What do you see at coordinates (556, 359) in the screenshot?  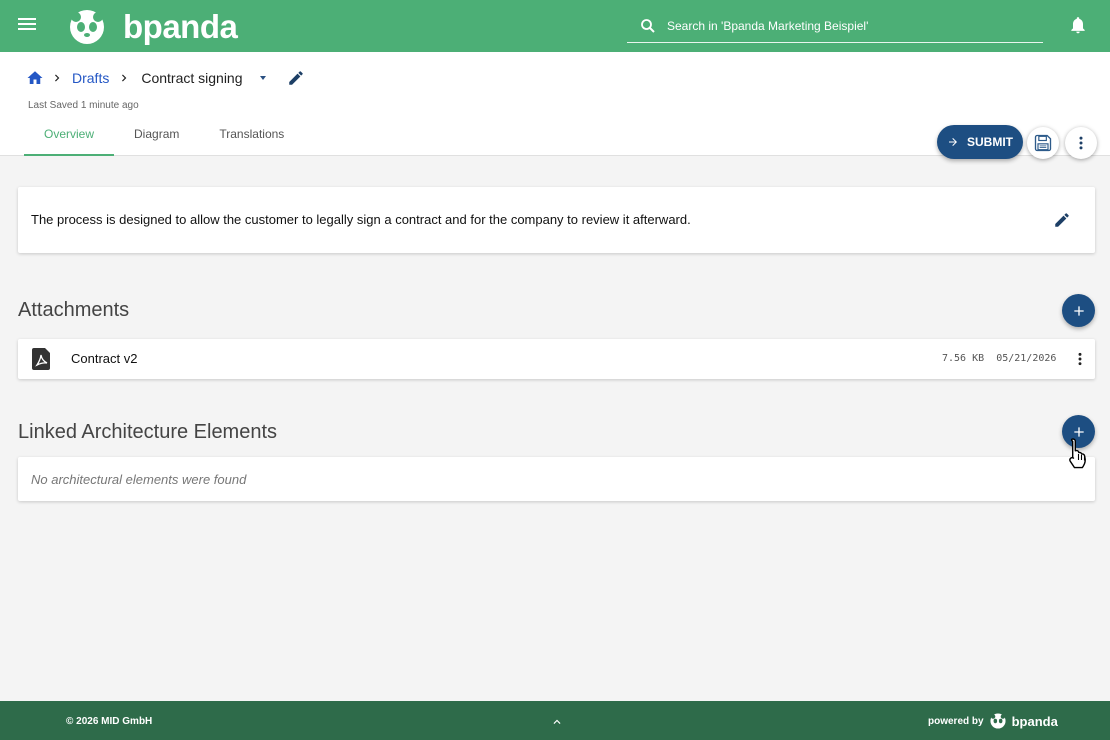 I see `attachment-list-item: Contract v2 7.56 KB 05/21/2026` at bounding box center [556, 359].